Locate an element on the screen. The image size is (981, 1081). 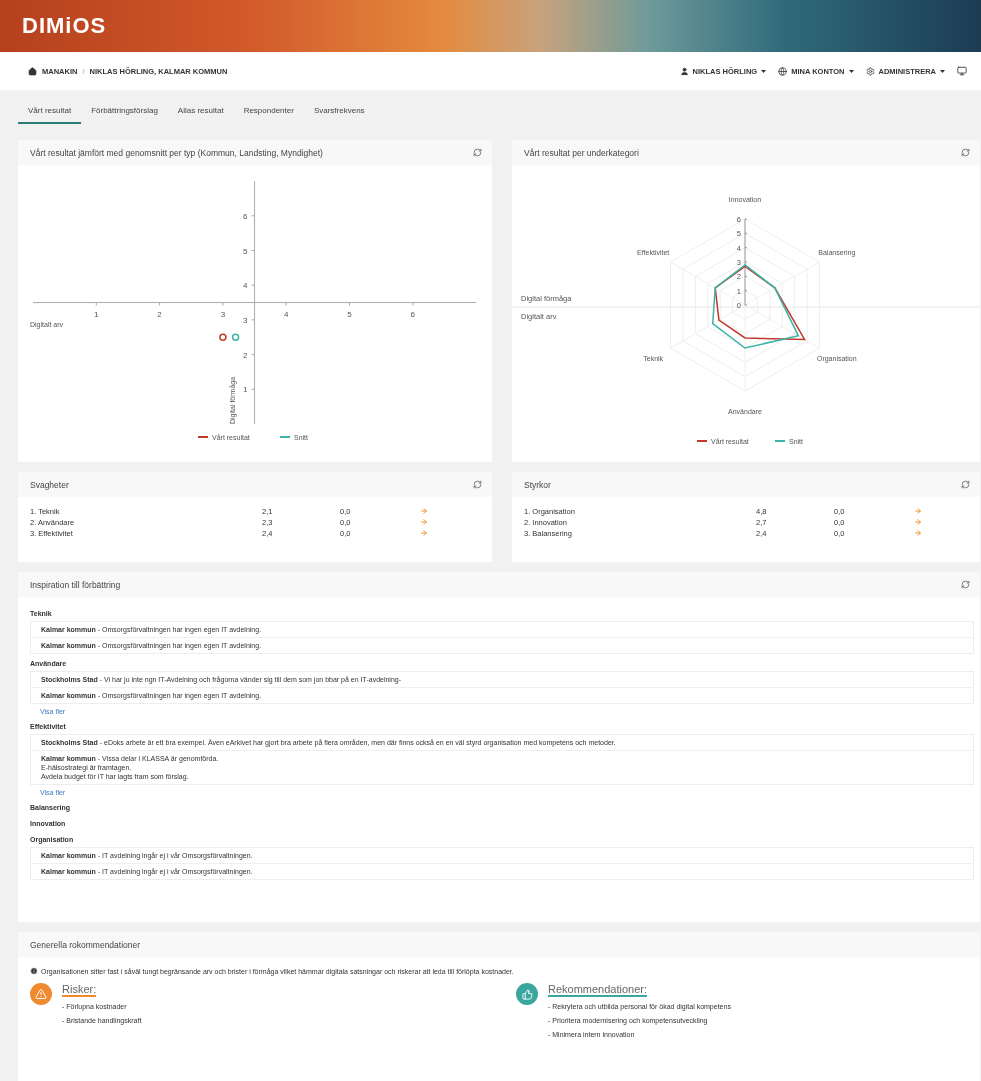
card-title: Styrkor is located at coordinates (537, 484).